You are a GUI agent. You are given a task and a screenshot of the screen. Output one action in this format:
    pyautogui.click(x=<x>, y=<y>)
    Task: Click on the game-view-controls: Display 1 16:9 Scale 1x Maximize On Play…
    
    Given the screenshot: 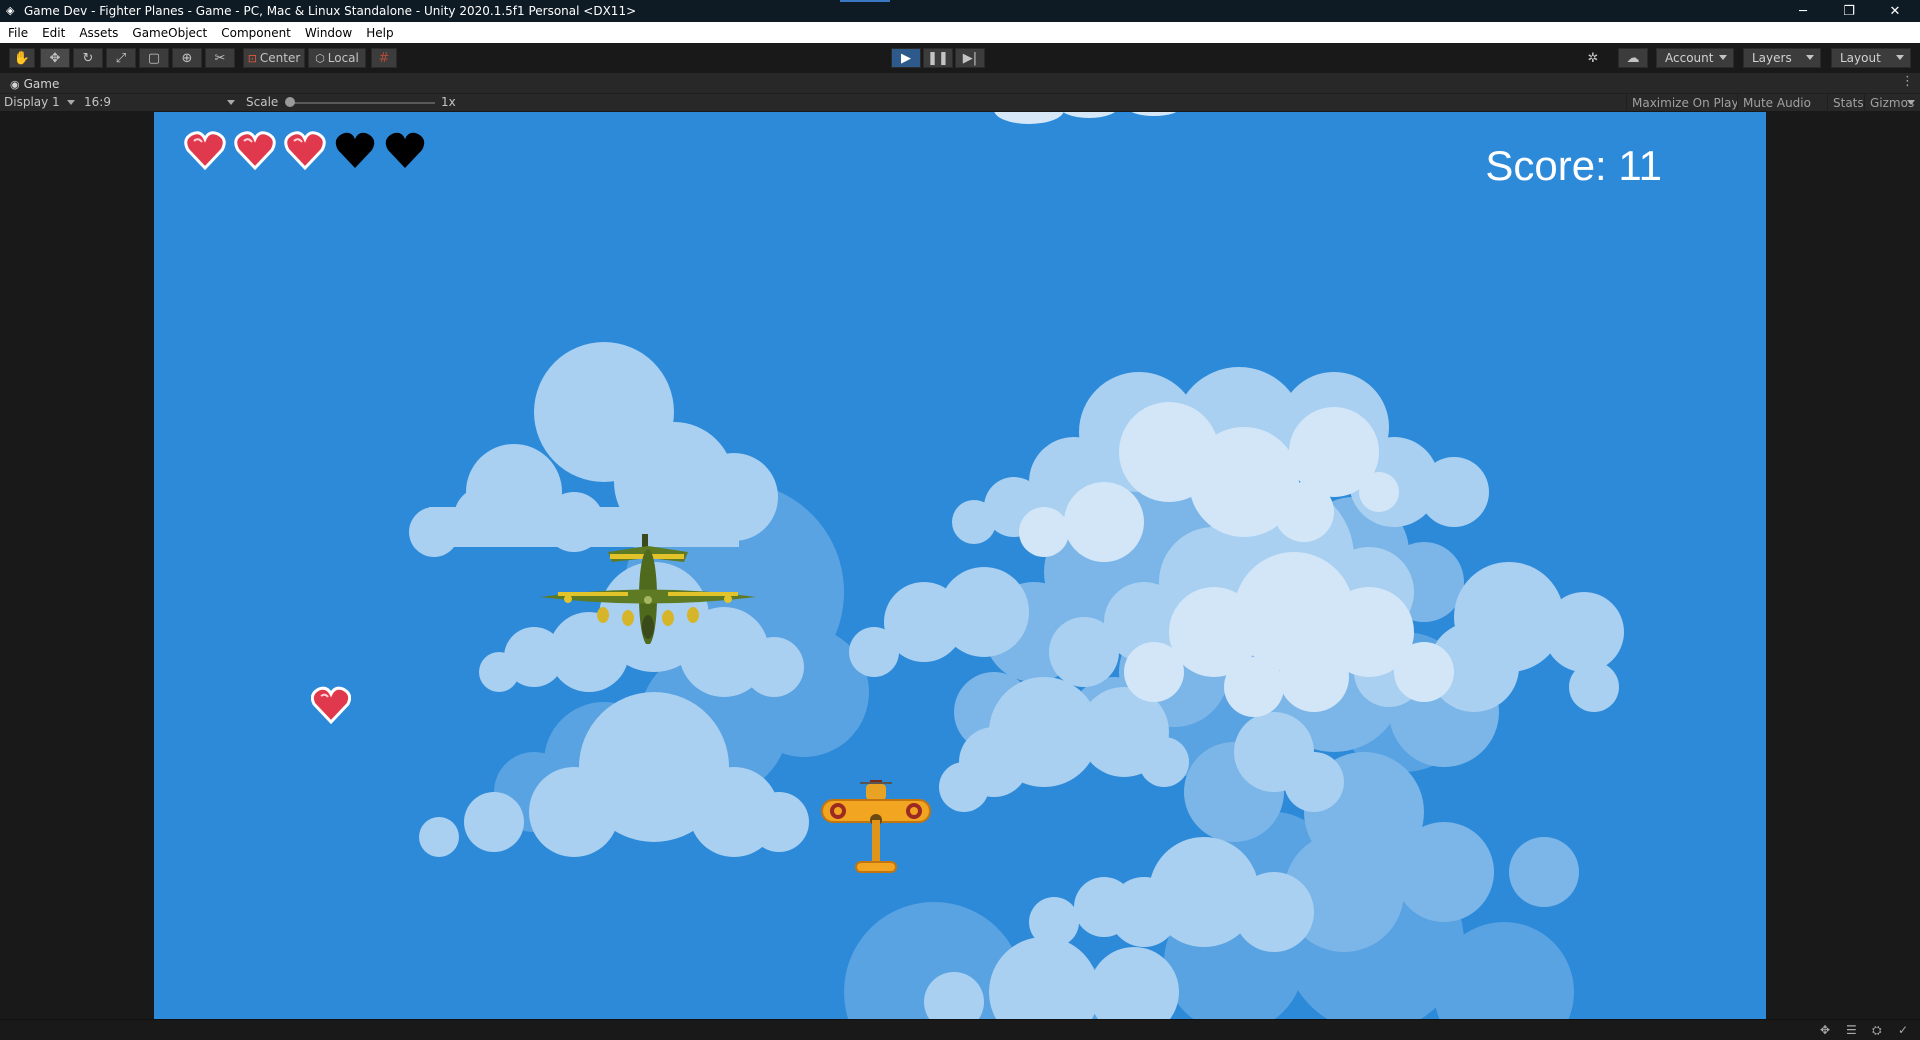 What is the action you would take?
    pyautogui.click(x=960, y=102)
    